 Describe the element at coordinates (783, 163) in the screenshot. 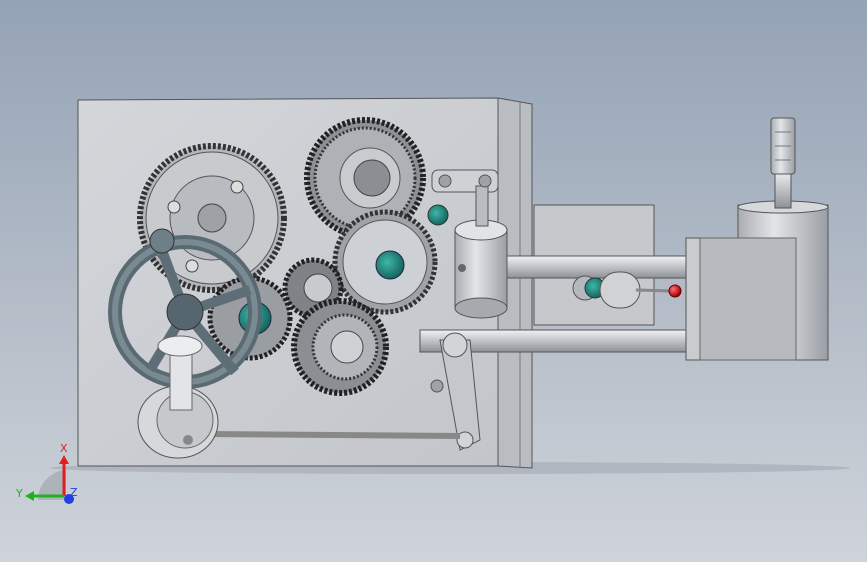

I see `top-handle` at that location.